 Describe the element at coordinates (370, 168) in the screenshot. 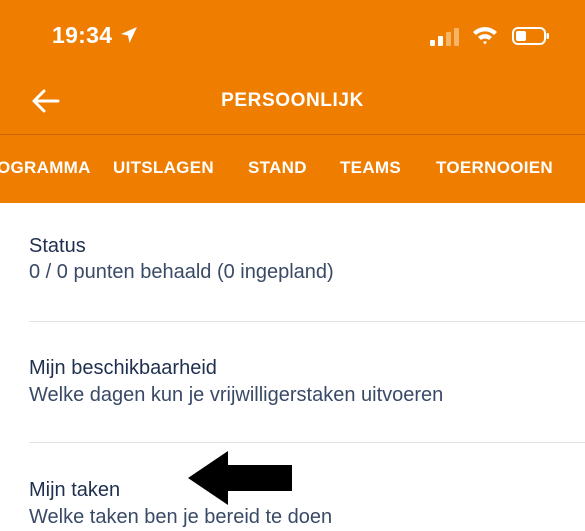

I see `tab-teams: TEAMS` at that location.